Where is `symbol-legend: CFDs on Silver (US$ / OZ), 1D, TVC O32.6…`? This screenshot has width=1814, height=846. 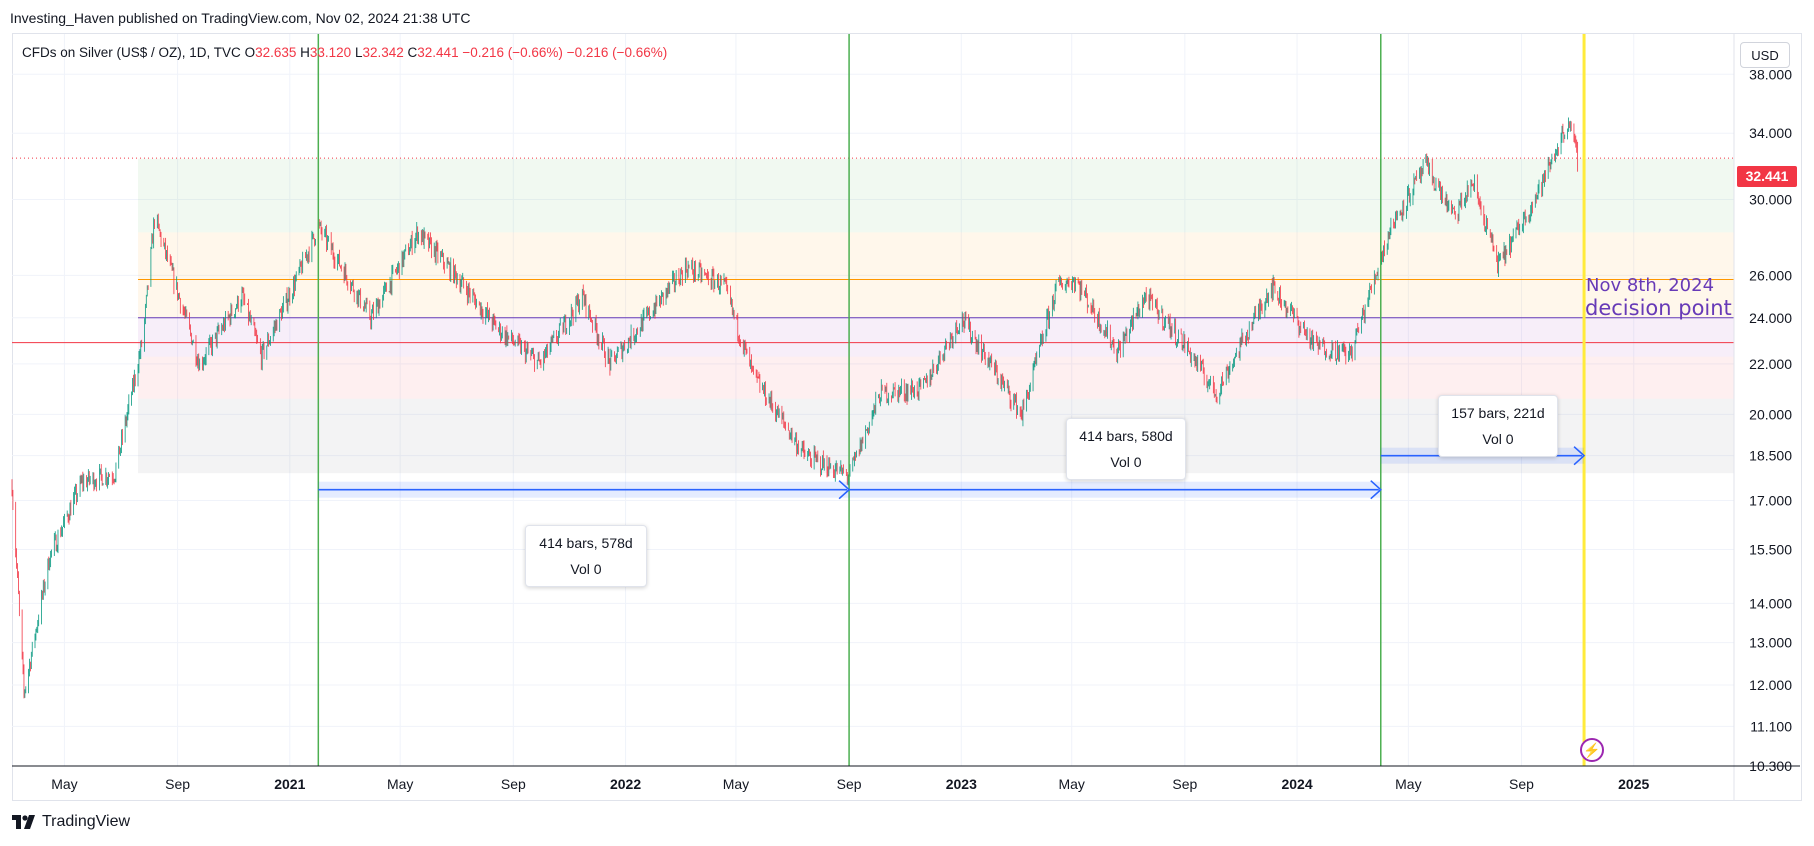 symbol-legend: CFDs on Silver (US$ / OZ), 1D, TVC O32.6… is located at coordinates (344, 52).